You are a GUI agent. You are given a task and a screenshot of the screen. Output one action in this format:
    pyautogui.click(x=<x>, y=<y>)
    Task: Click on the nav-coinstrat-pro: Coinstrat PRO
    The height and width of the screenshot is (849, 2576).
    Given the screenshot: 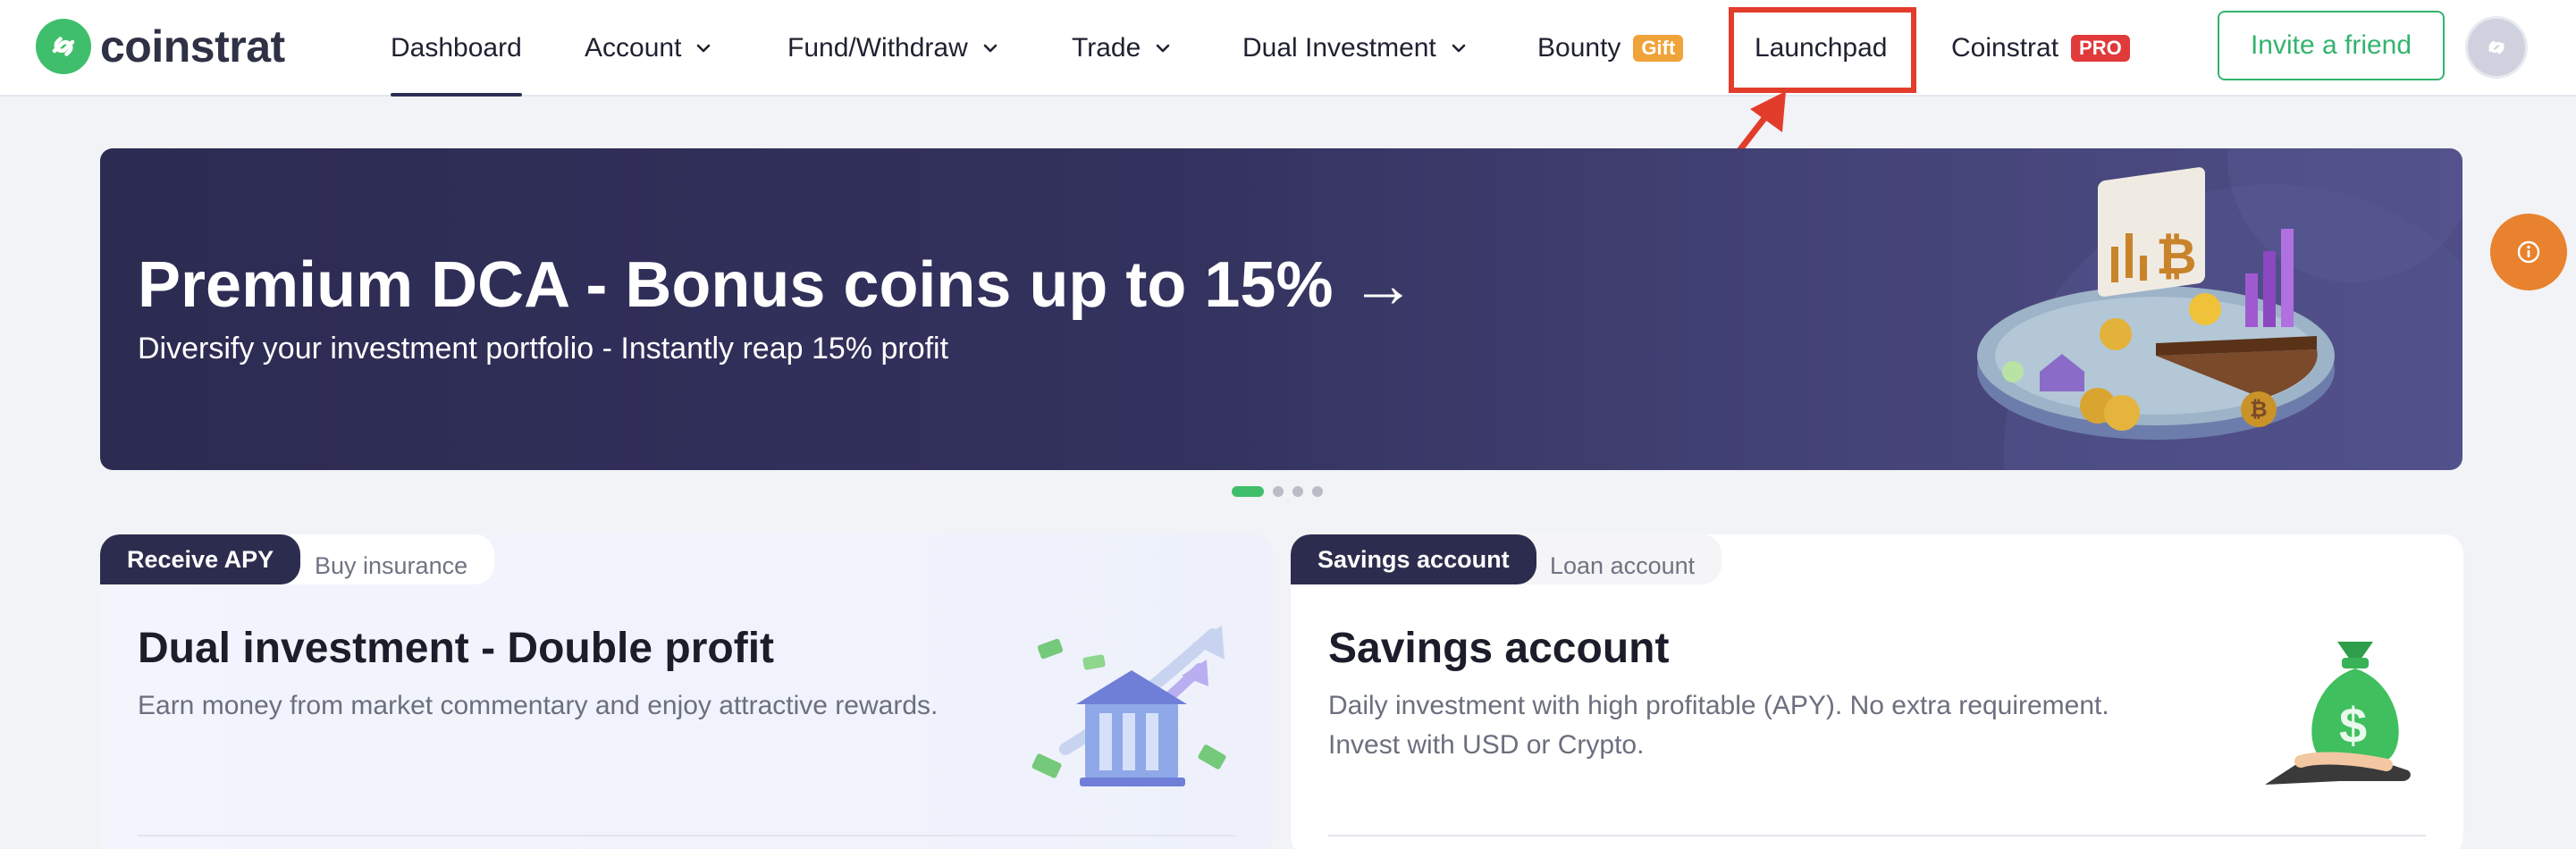 What is the action you would take?
    pyautogui.click(x=2041, y=48)
    